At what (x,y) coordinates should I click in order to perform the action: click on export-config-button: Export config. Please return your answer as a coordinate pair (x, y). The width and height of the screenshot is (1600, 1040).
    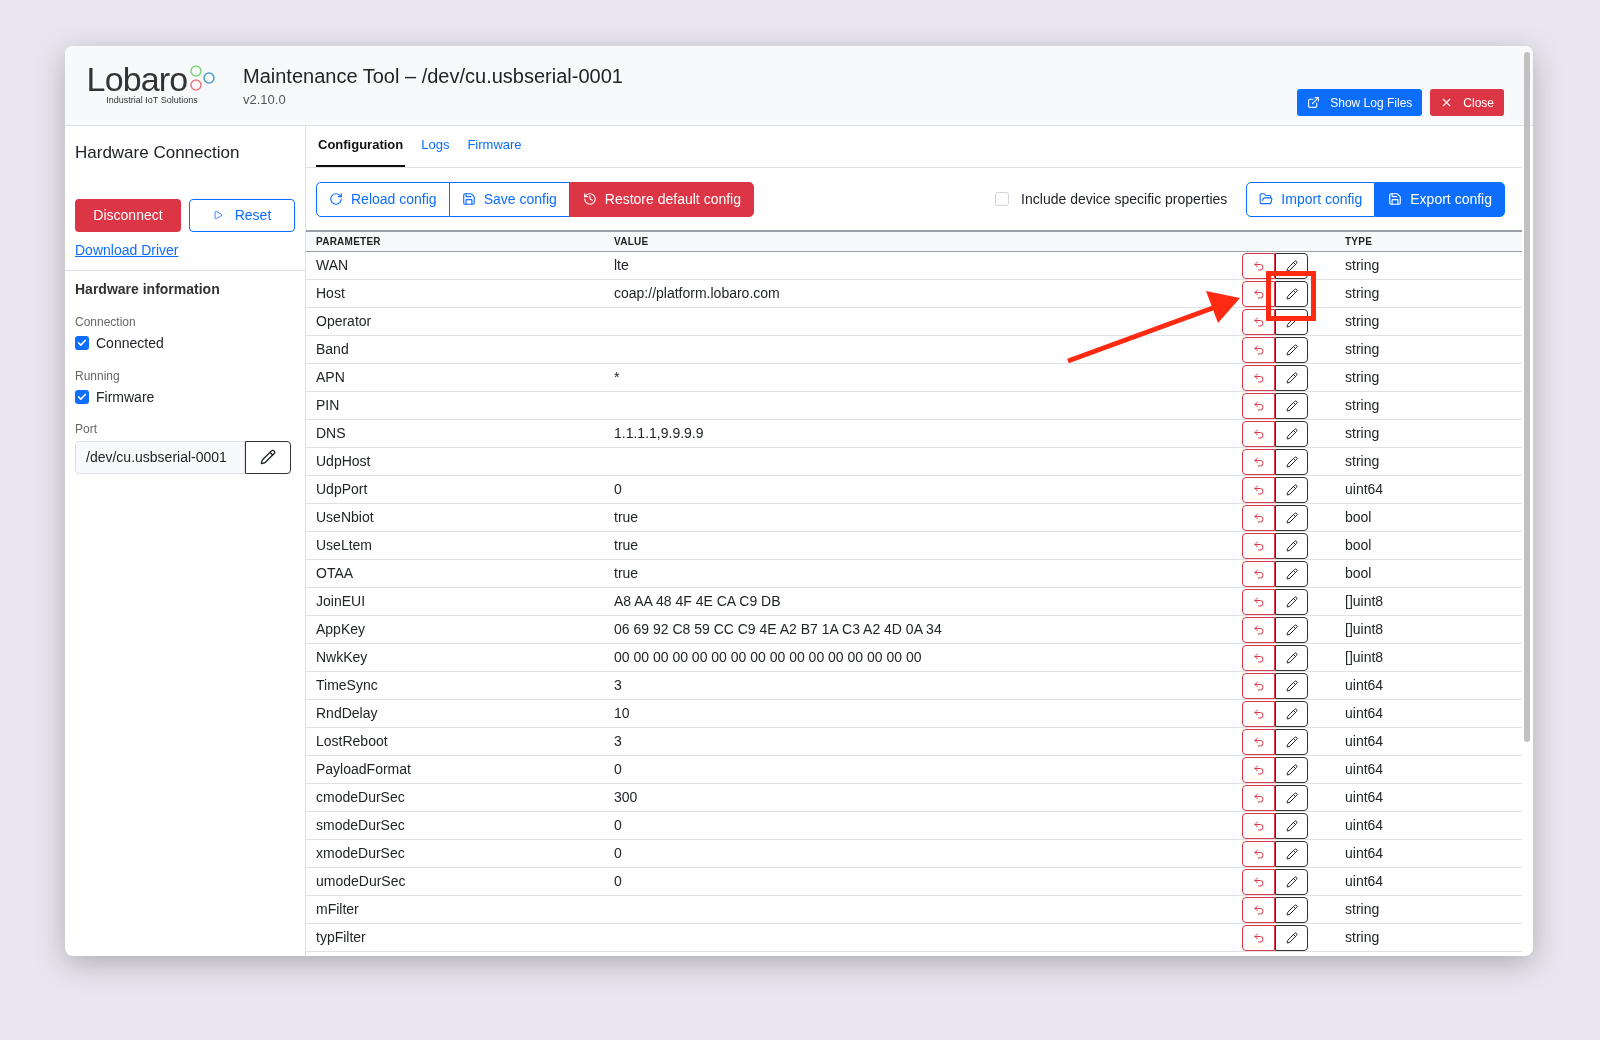
    Looking at the image, I should click on (1440, 199).